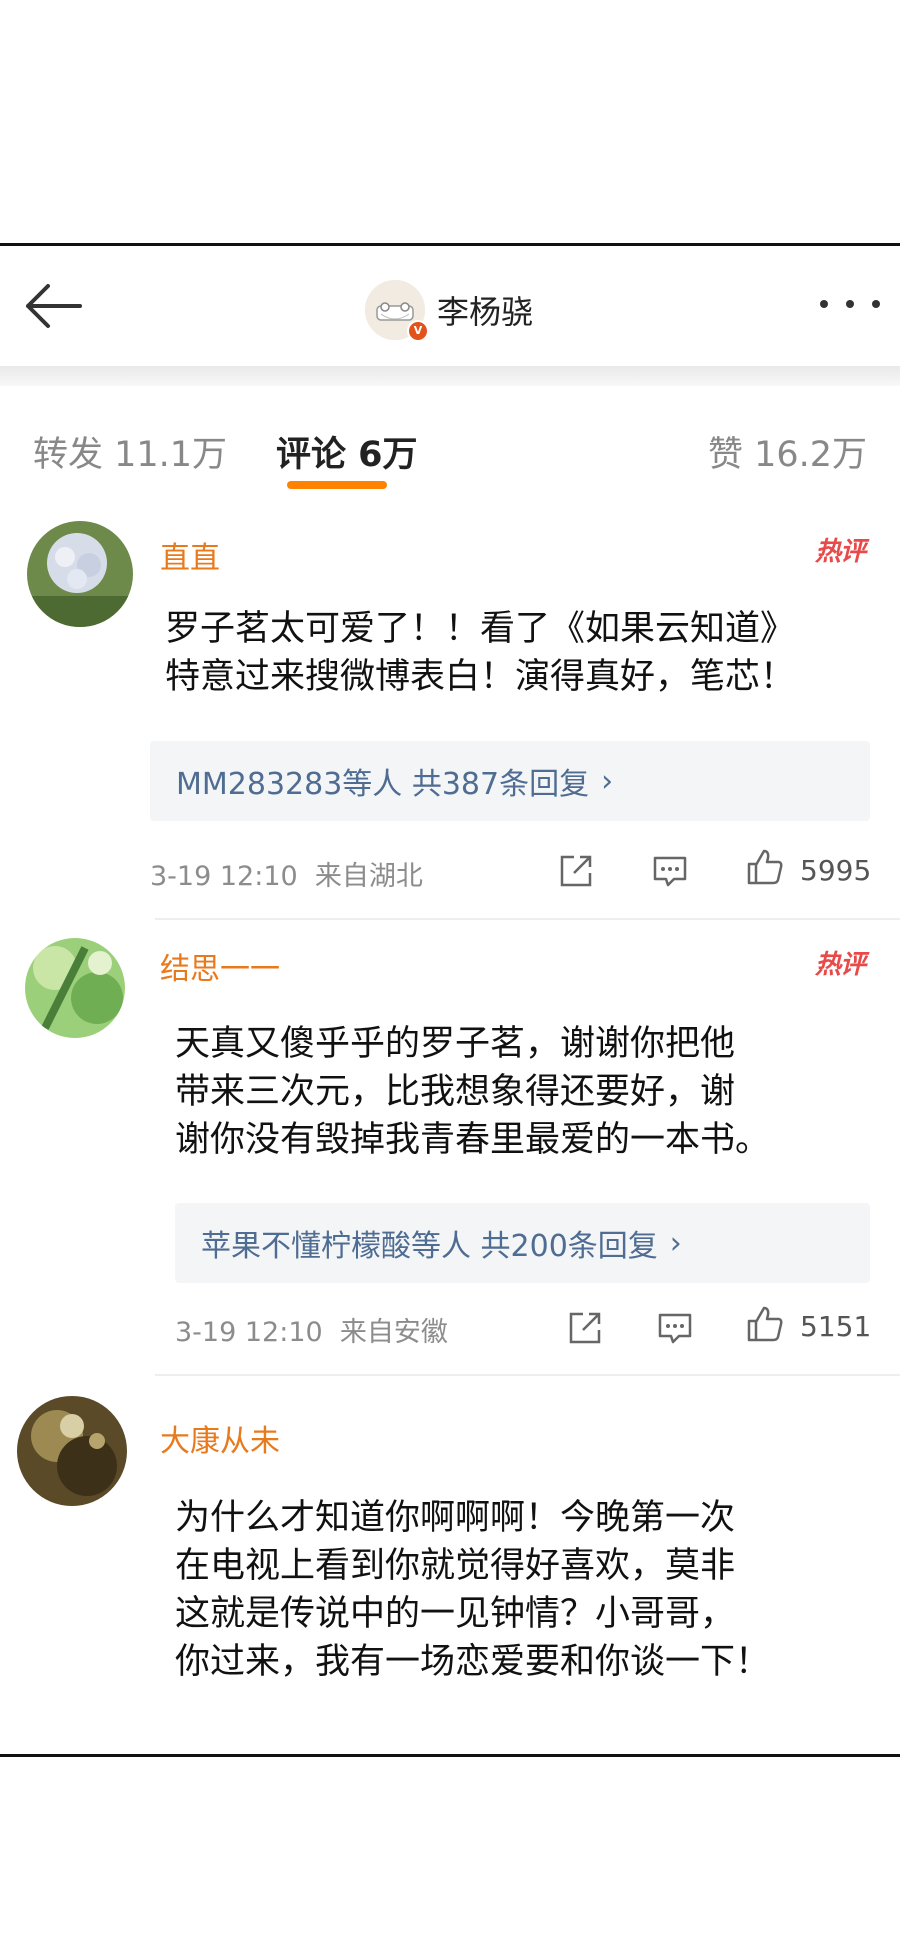  I want to click on back-arrow-icon, so click(52, 306).